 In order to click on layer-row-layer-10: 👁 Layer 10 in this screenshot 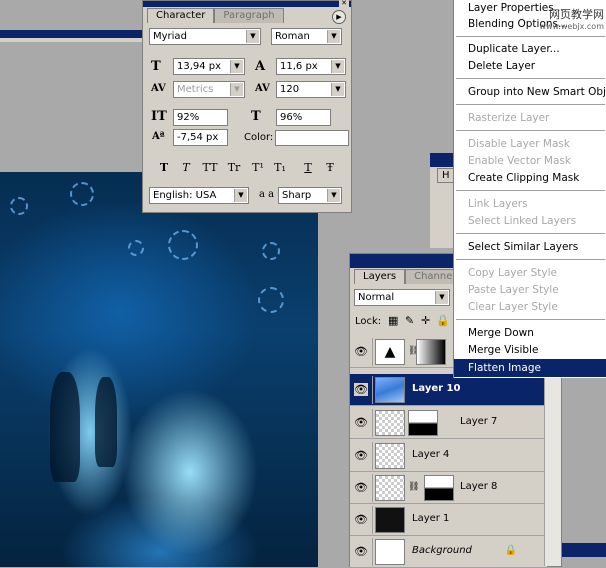, I will do `click(448, 390)`.